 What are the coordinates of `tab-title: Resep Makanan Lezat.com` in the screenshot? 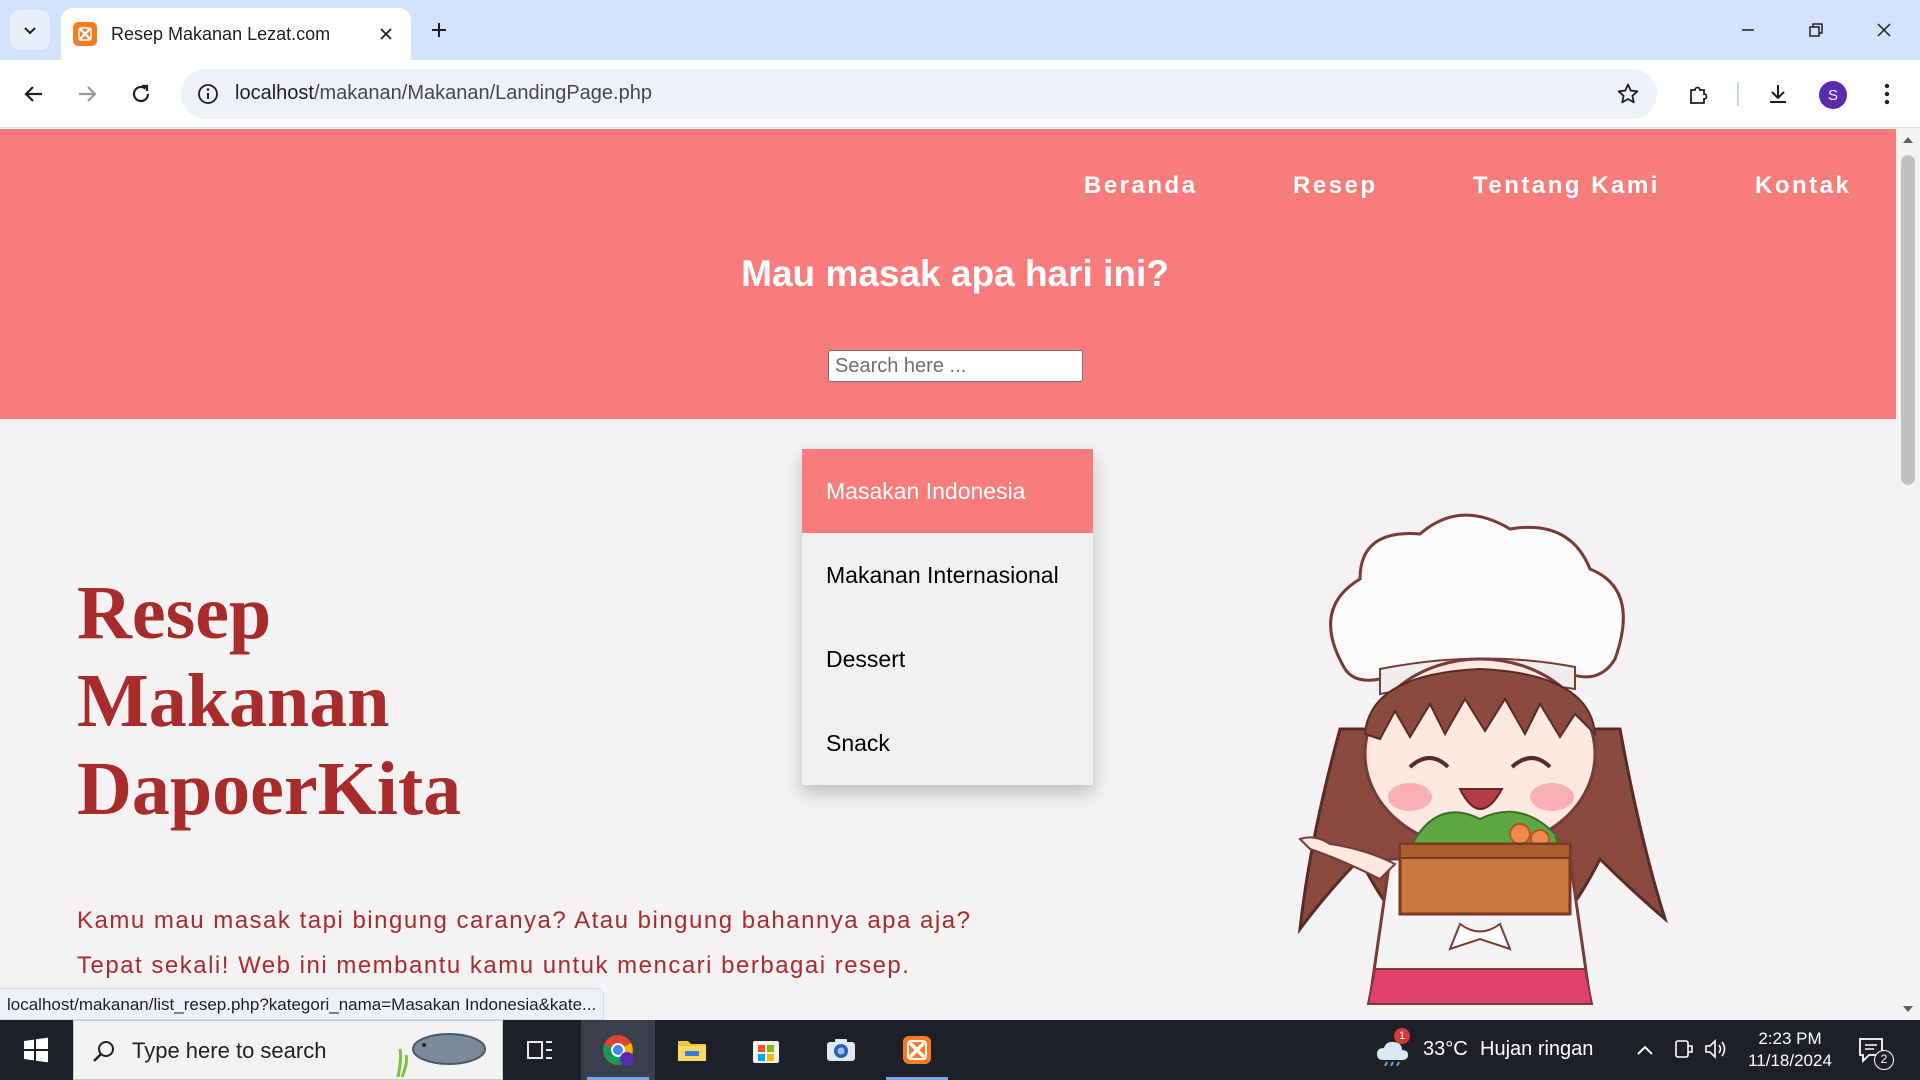 It's located at (221, 33).